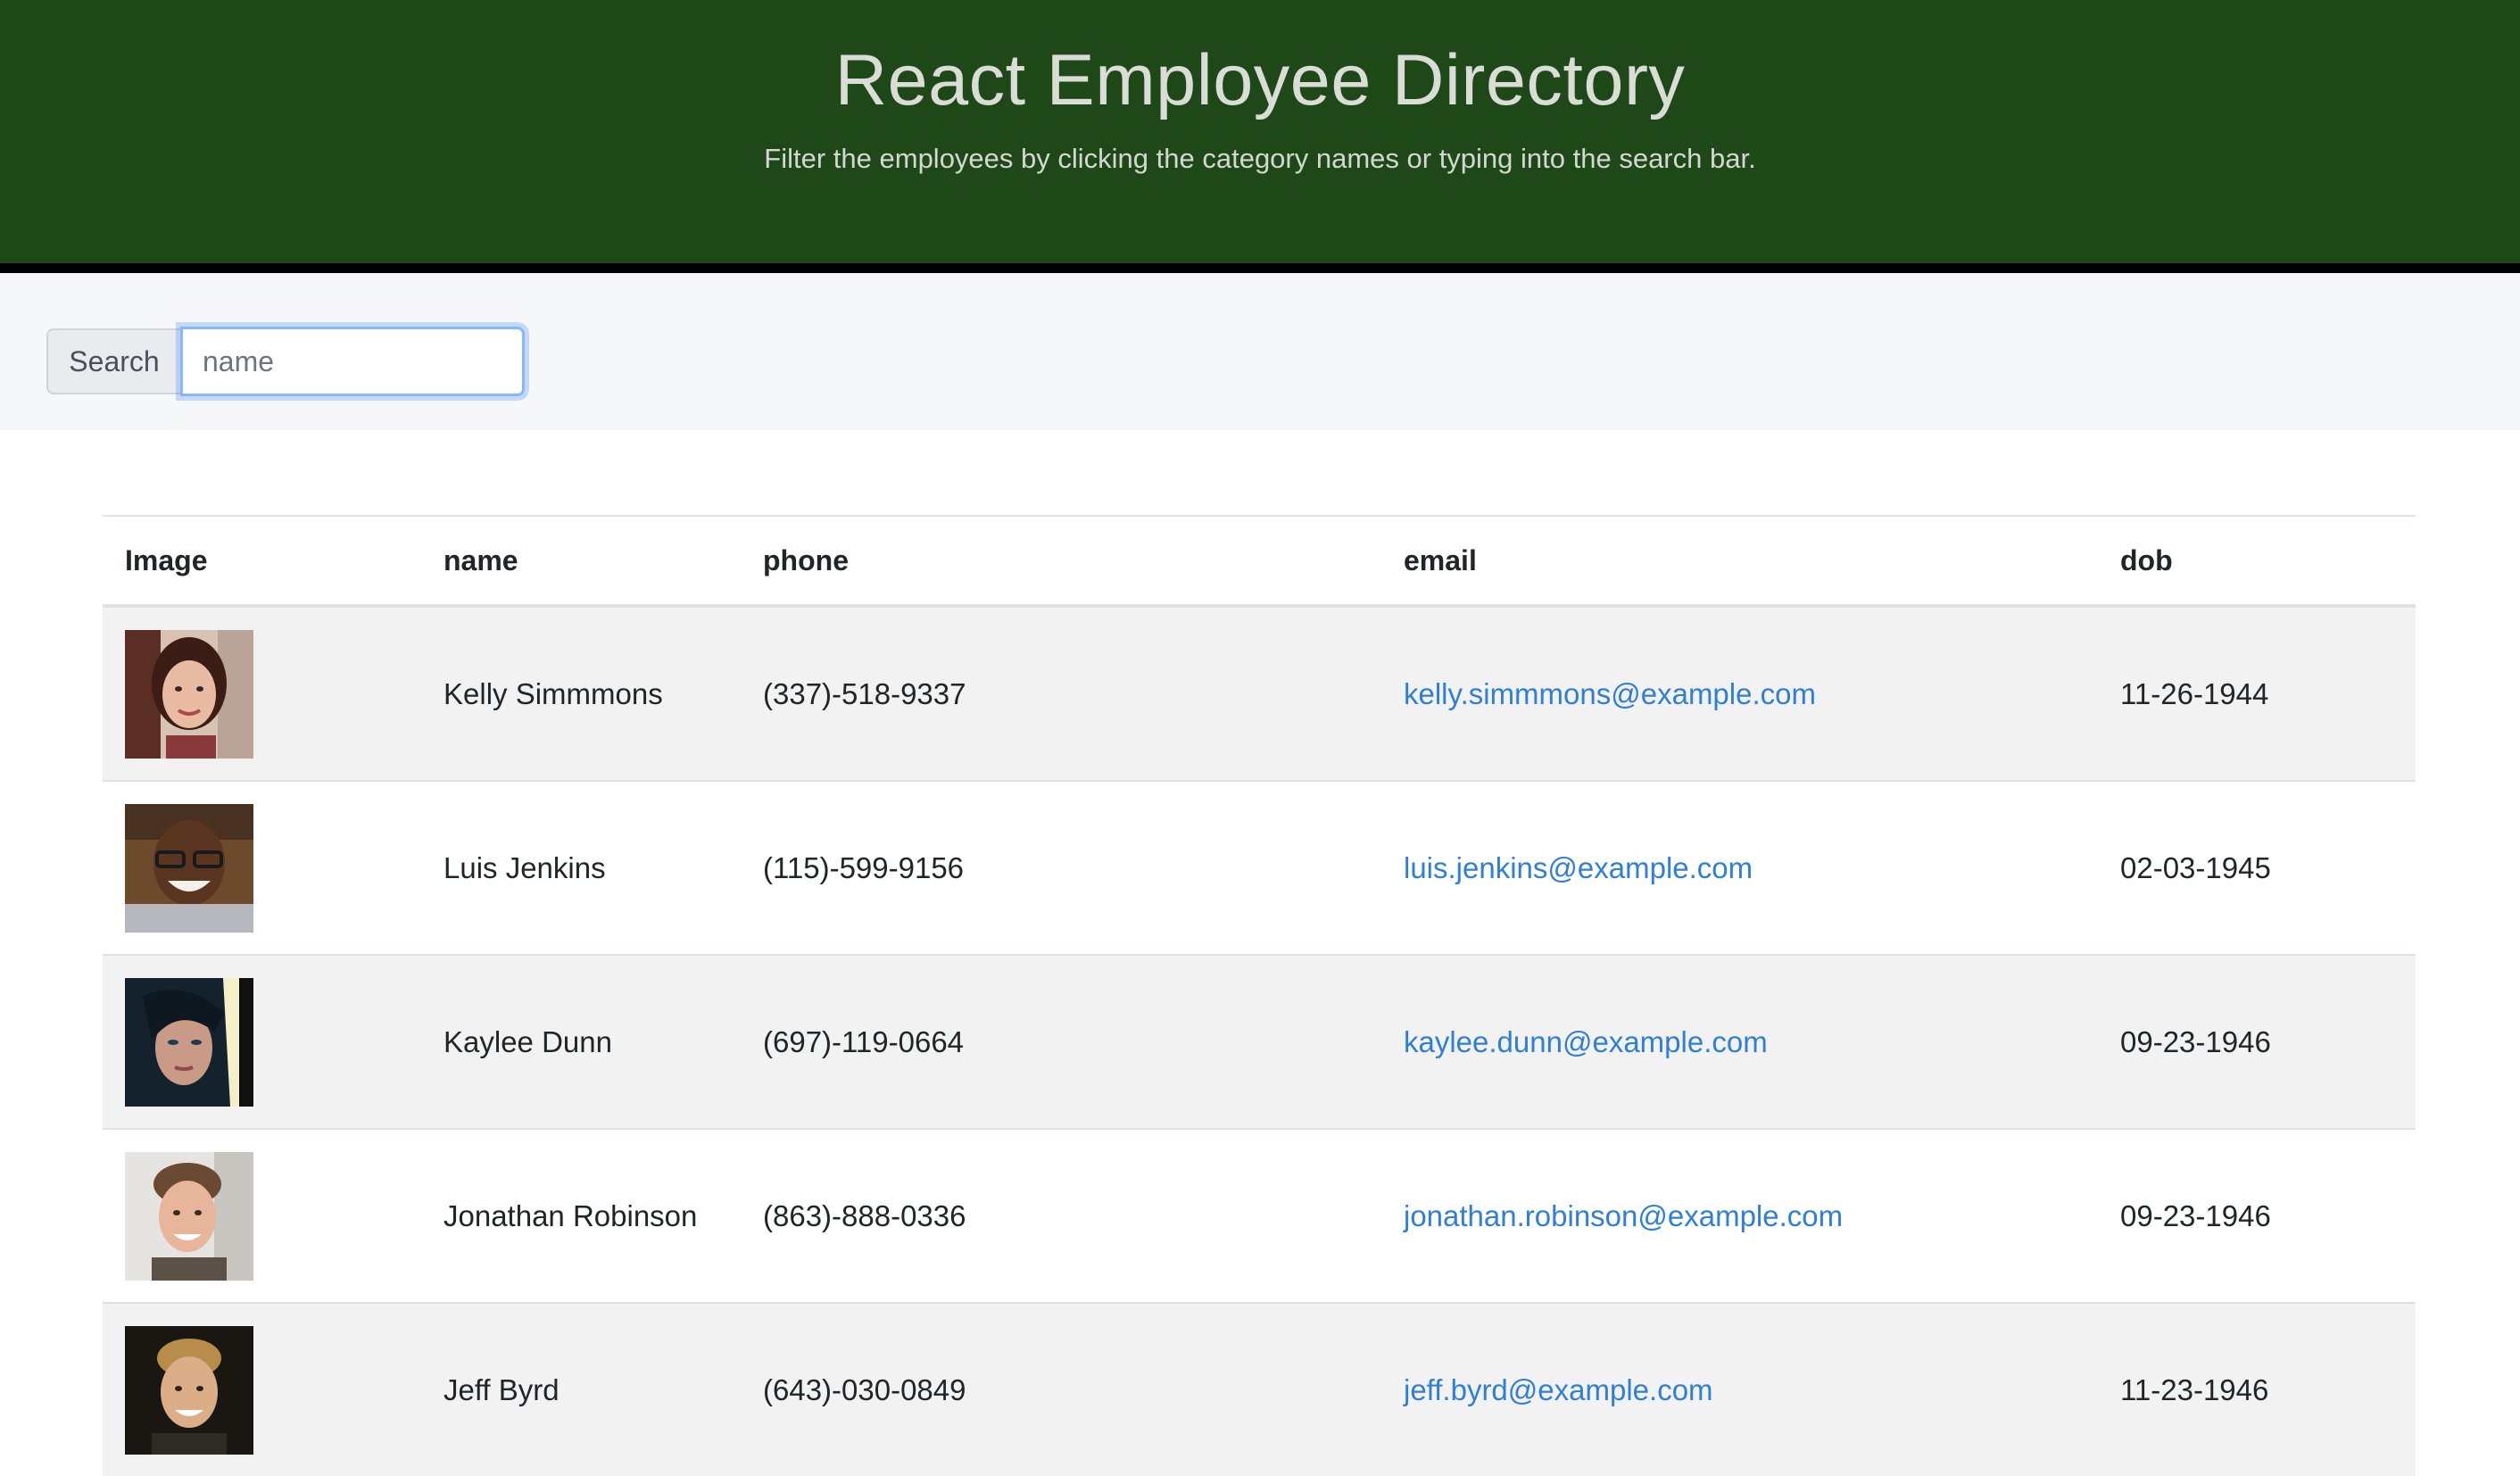 Image resolution: width=2520 pixels, height=1476 pixels. What do you see at coordinates (581, 1215) in the screenshot?
I see `employee-name: Jonathan Robinson` at bounding box center [581, 1215].